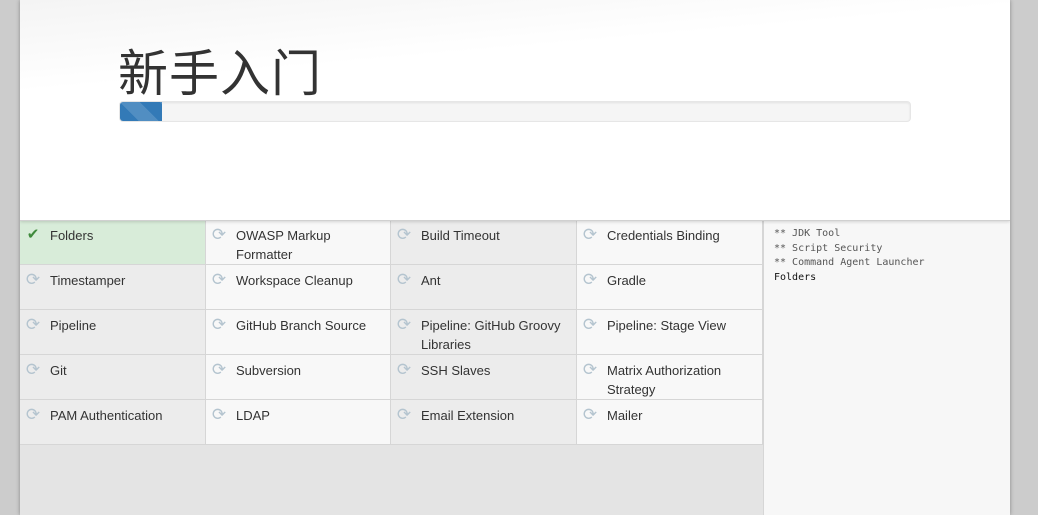  I want to click on plugin-label: Email Extension, so click(468, 415).